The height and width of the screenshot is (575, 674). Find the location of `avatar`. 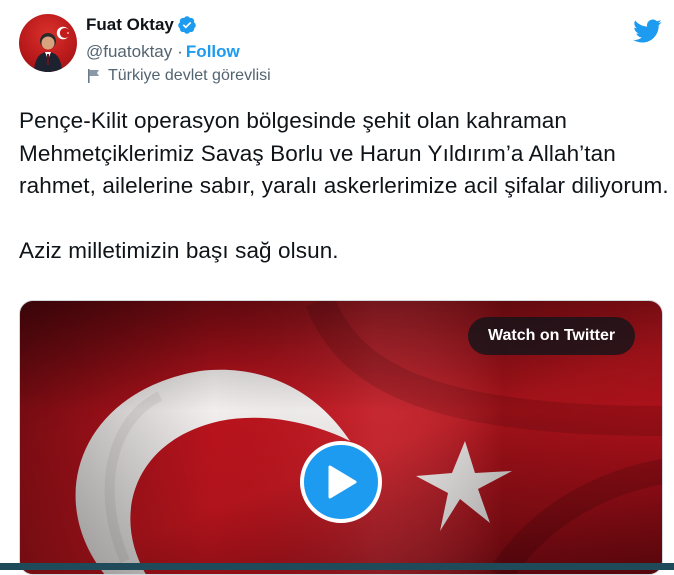

avatar is located at coordinates (48, 43).